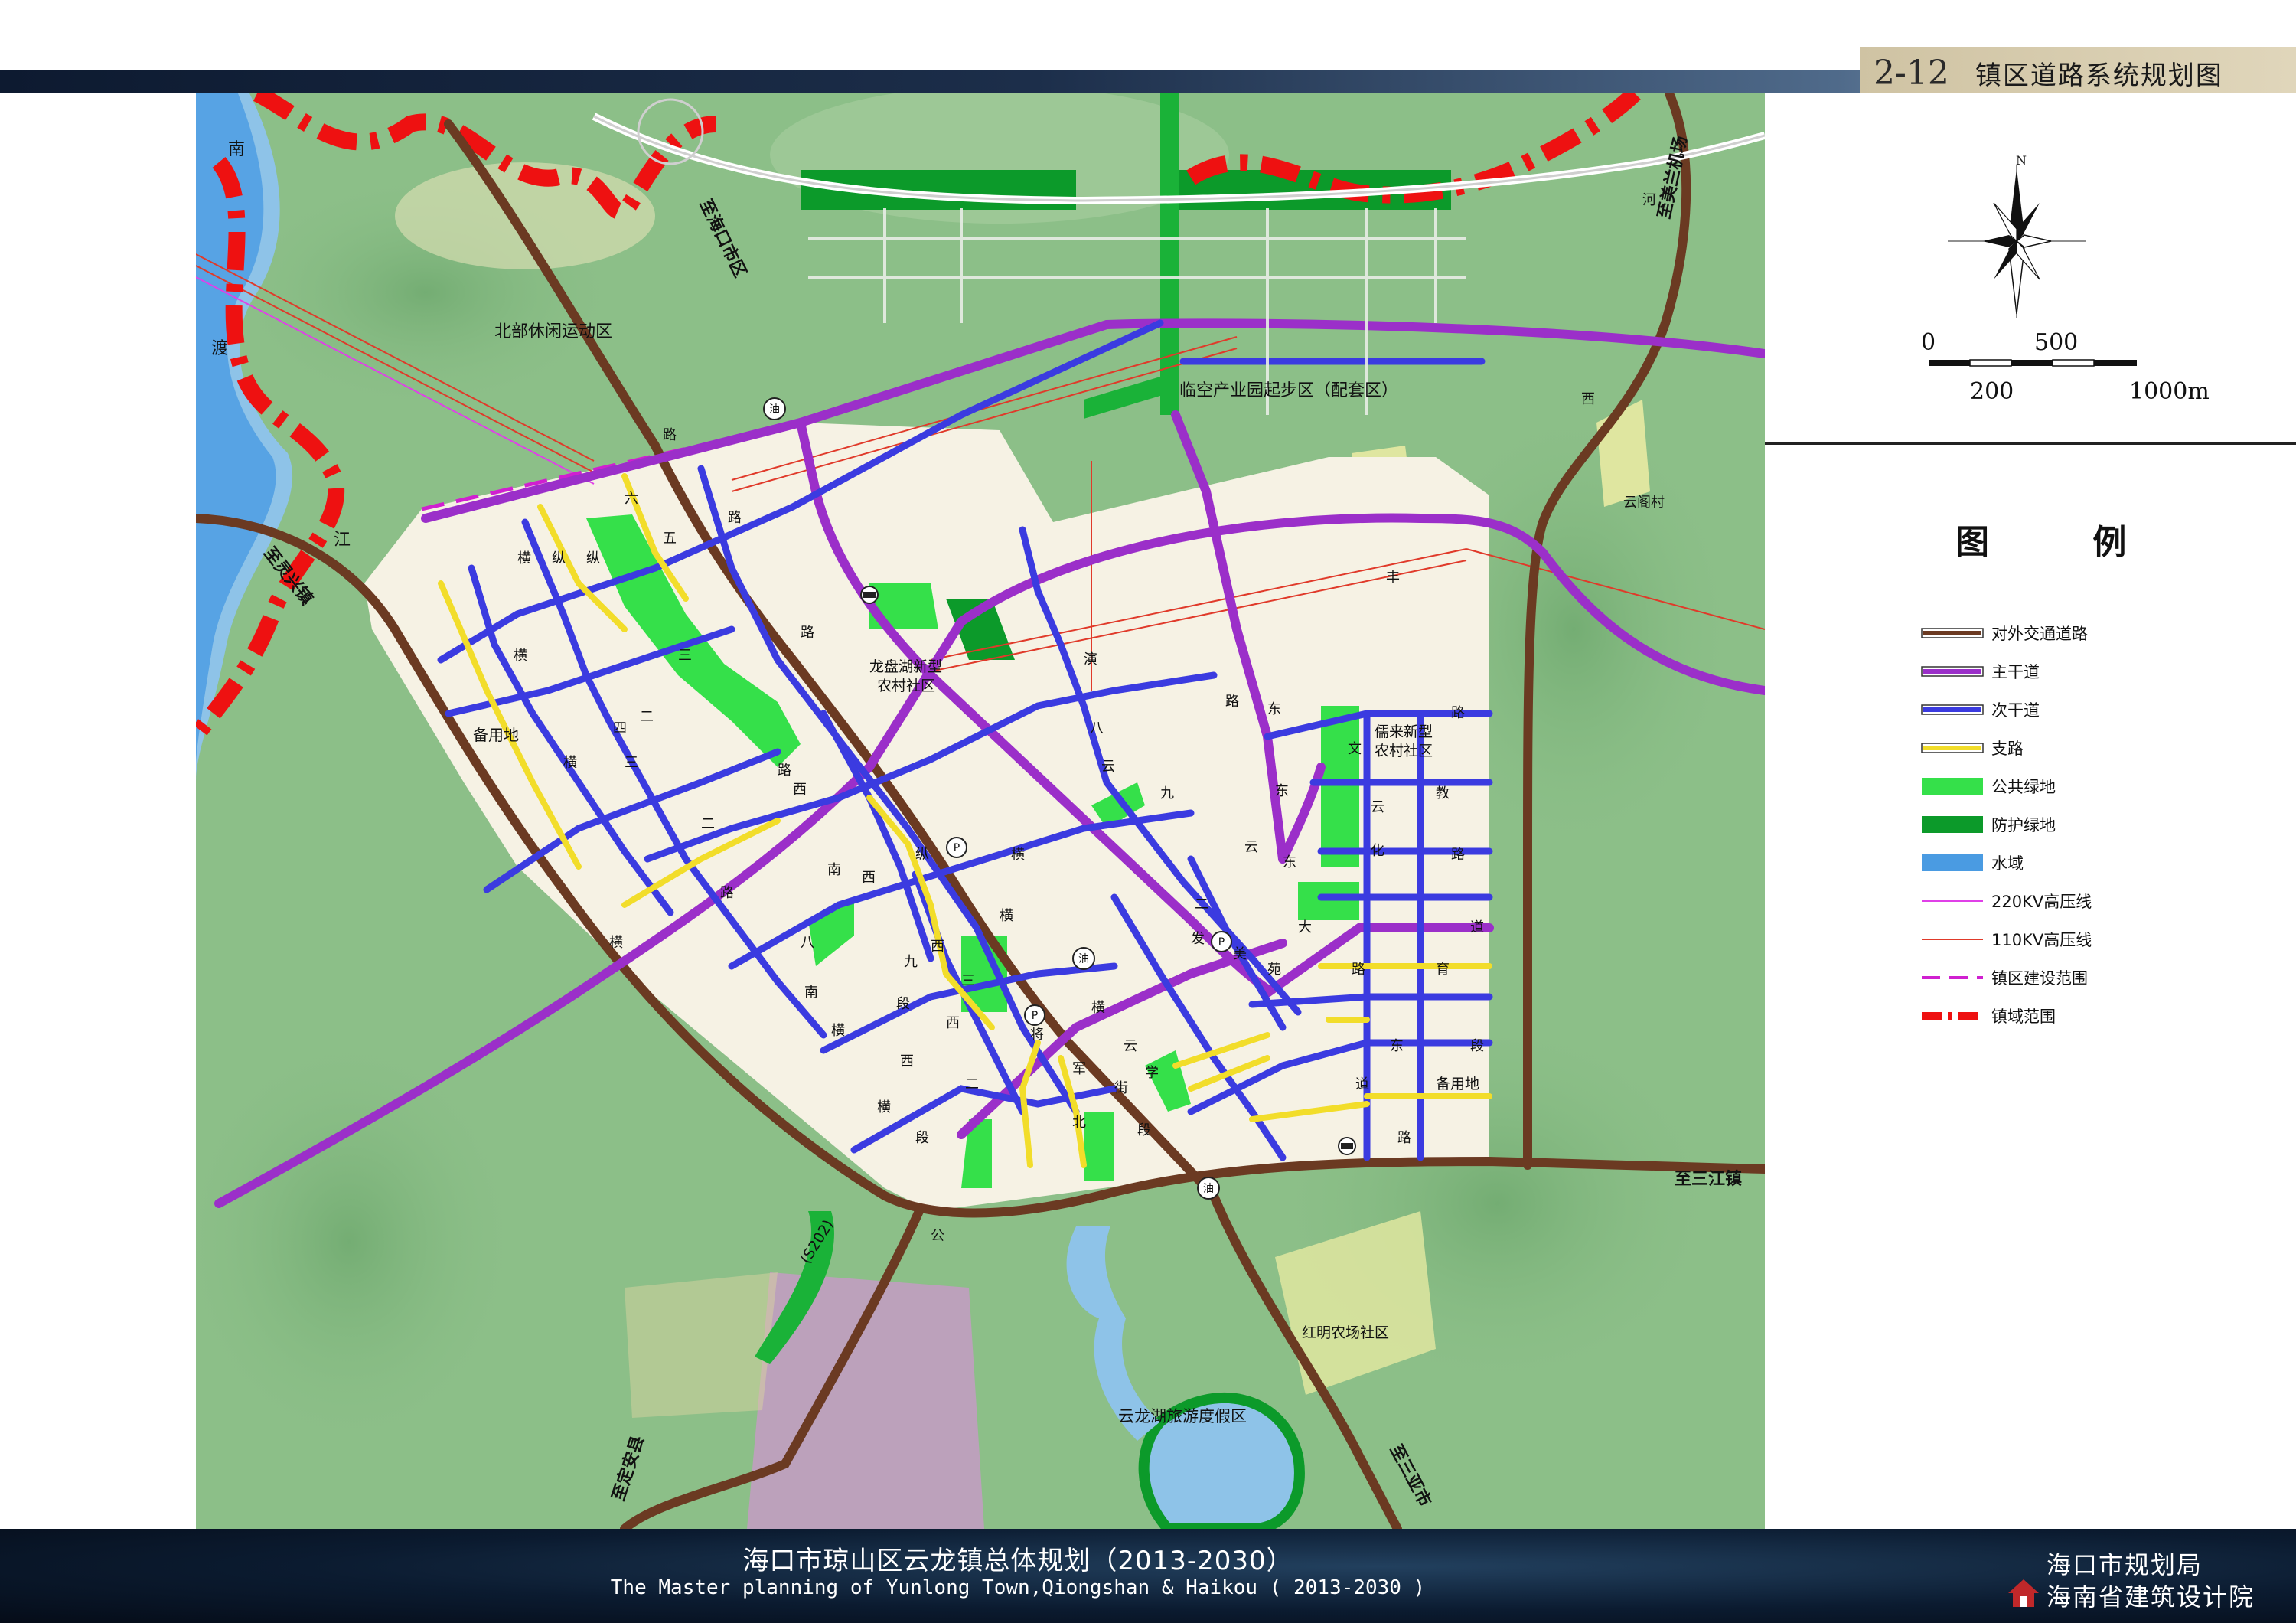 This screenshot has width=2296, height=1623. What do you see at coordinates (342, 540) in the screenshot?
I see `label-river-jiang: 江` at bounding box center [342, 540].